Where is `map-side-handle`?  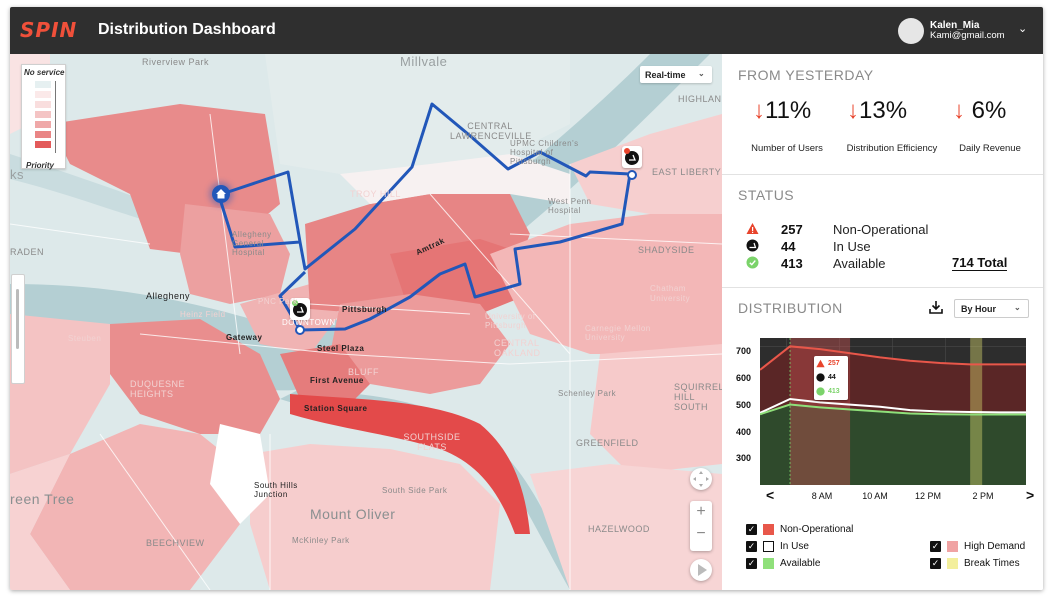
map-side-handle is located at coordinates (18, 329).